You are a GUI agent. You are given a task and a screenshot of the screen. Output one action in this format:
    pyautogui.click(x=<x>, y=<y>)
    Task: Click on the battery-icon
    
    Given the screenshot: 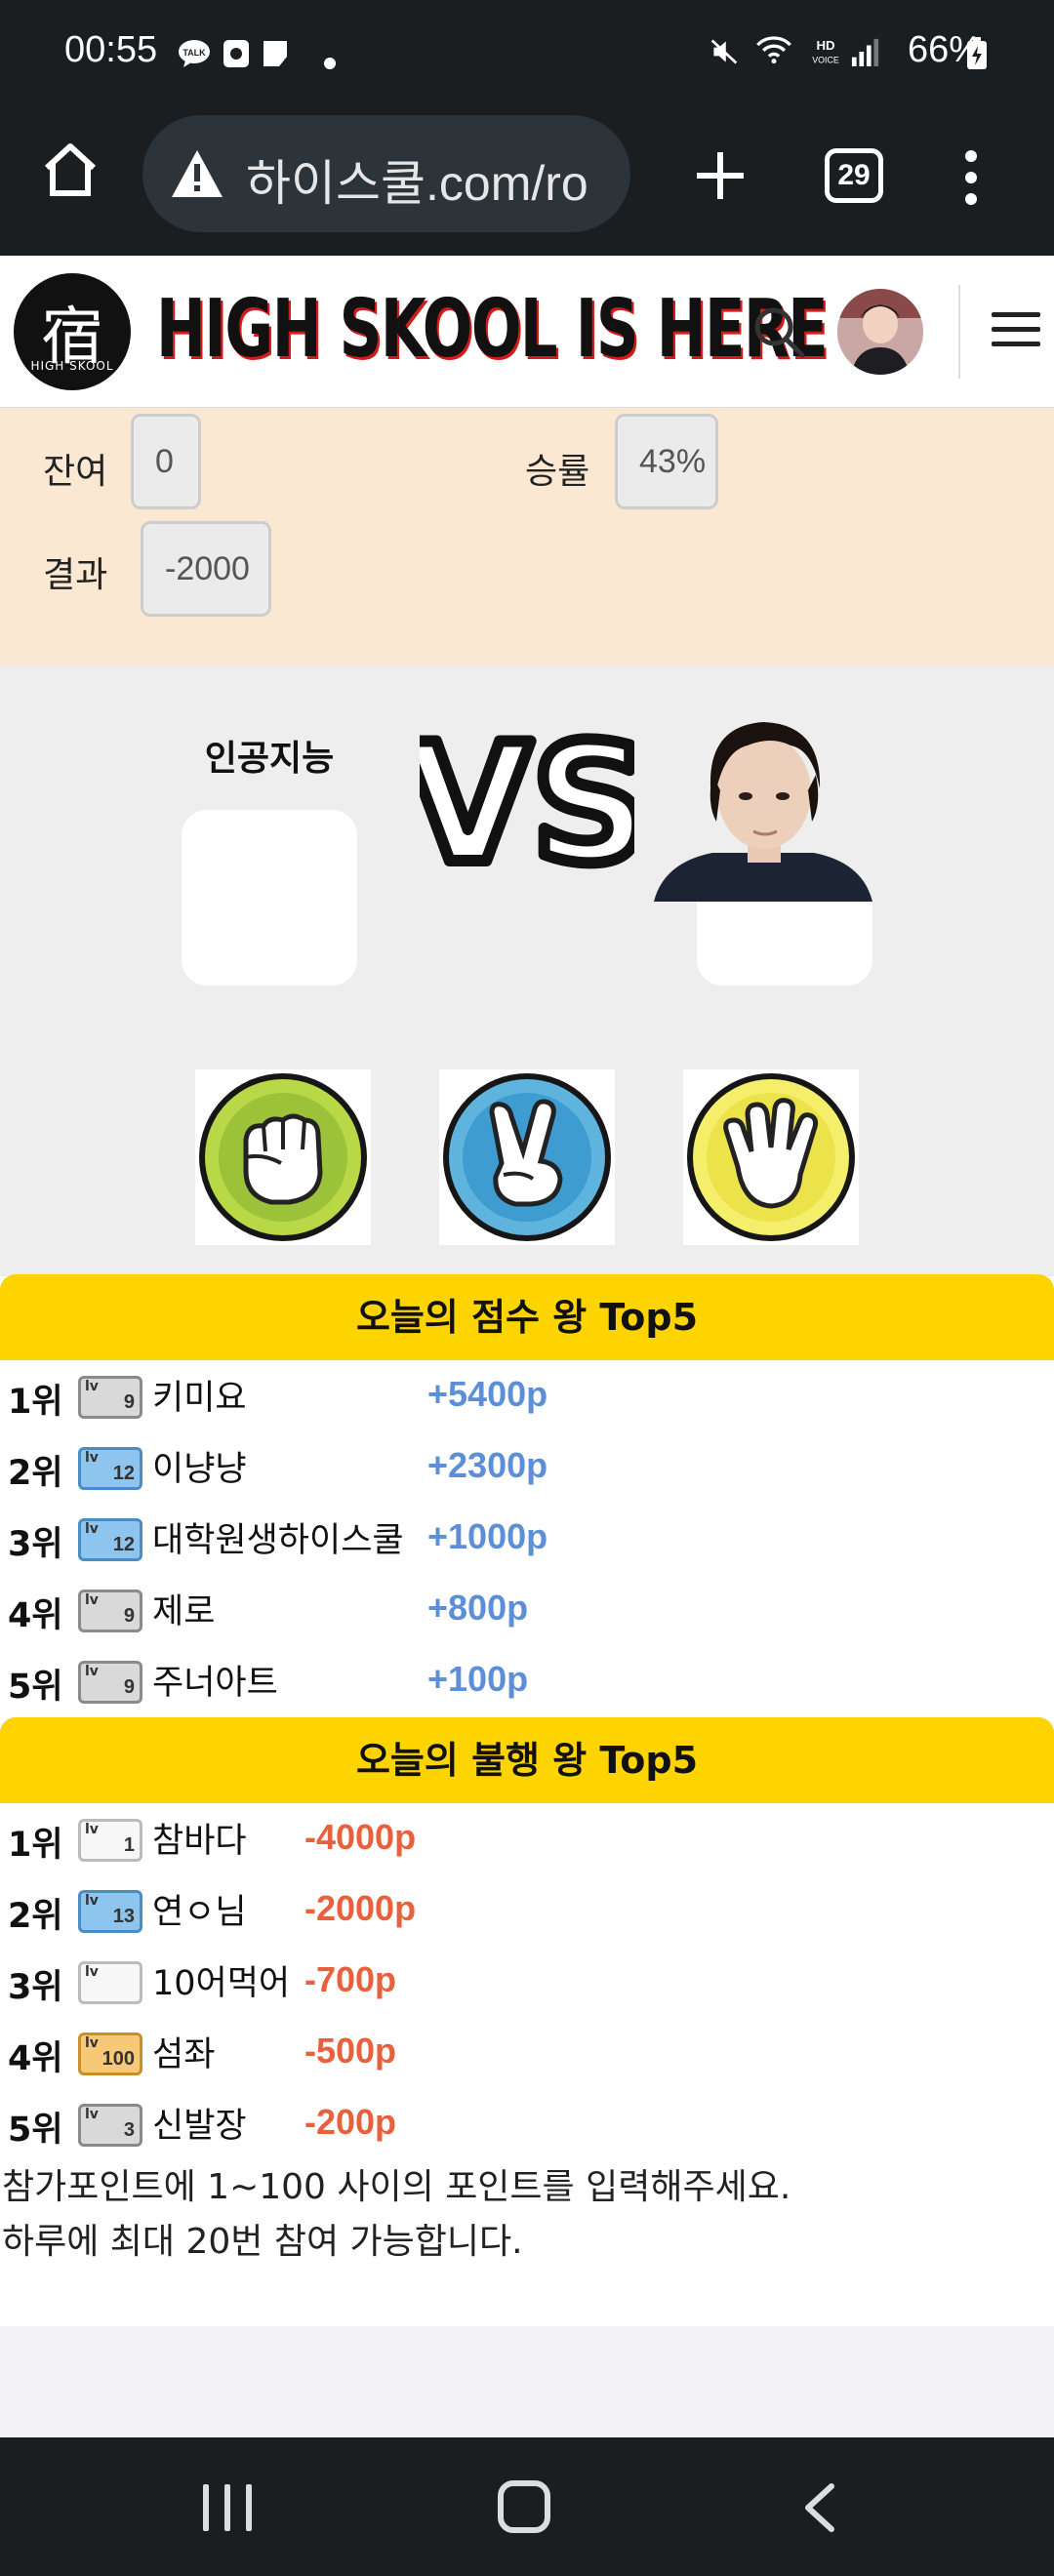 What is the action you would take?
    pyautogui.click(x=977, y=53)
    